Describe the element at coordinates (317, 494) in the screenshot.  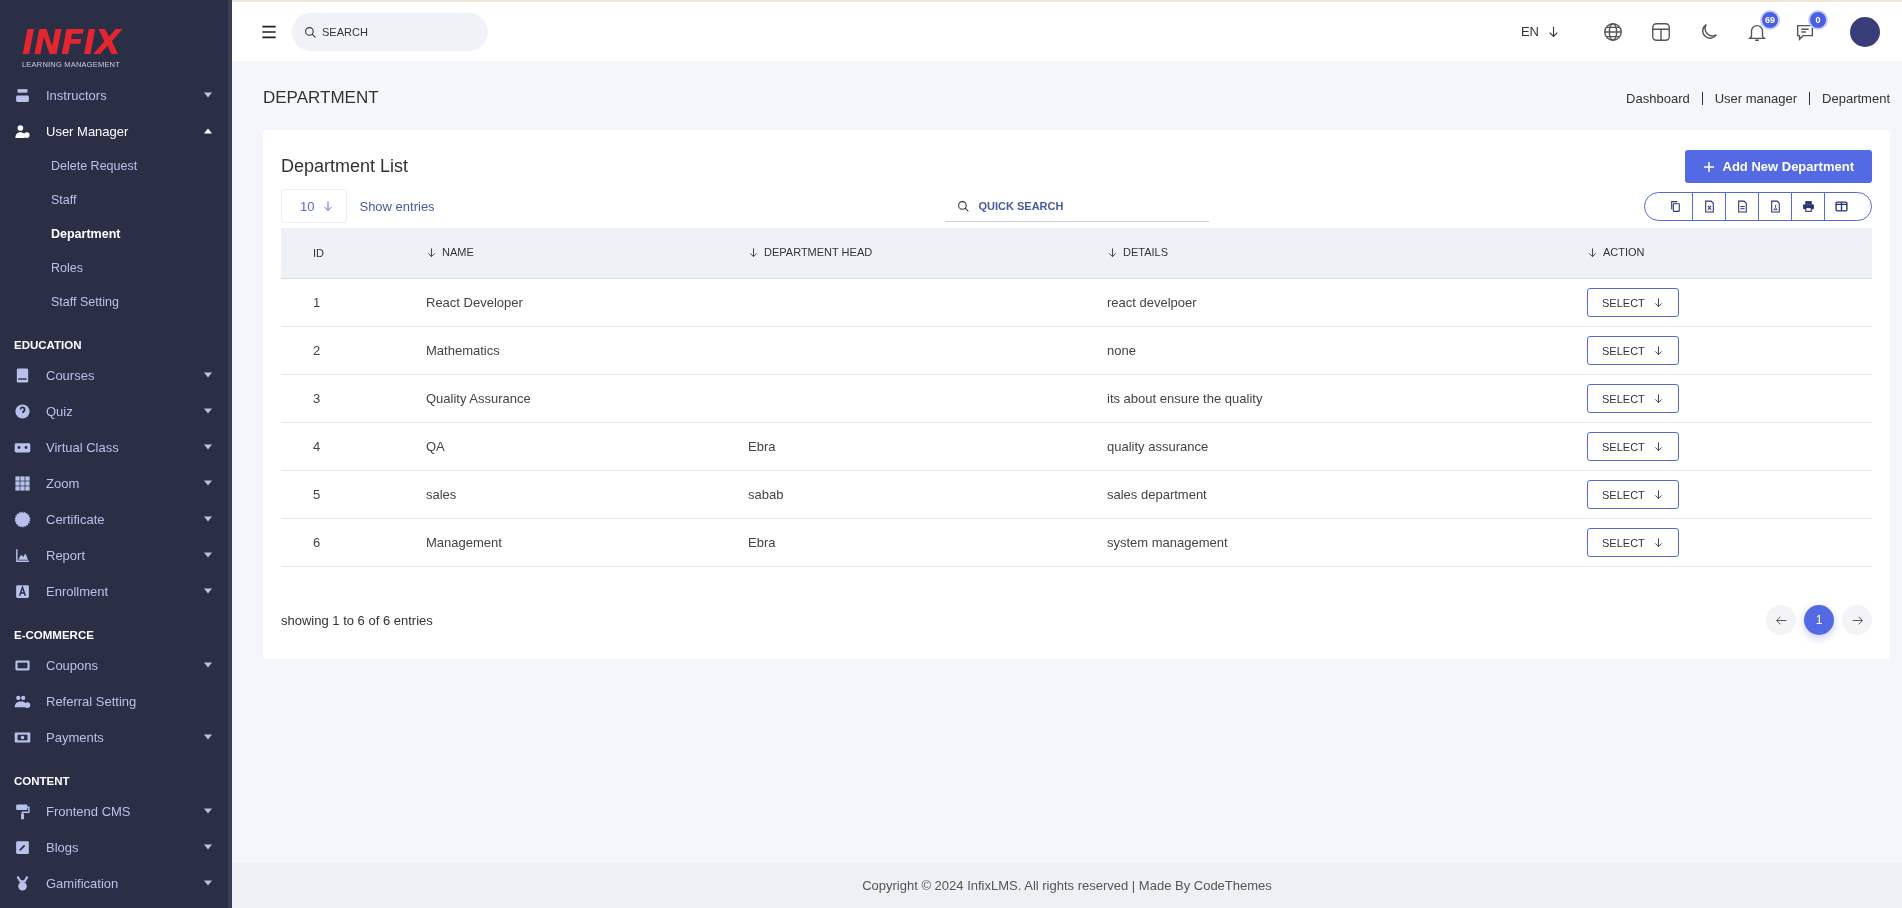
I see `table-cell: 5` at that location.